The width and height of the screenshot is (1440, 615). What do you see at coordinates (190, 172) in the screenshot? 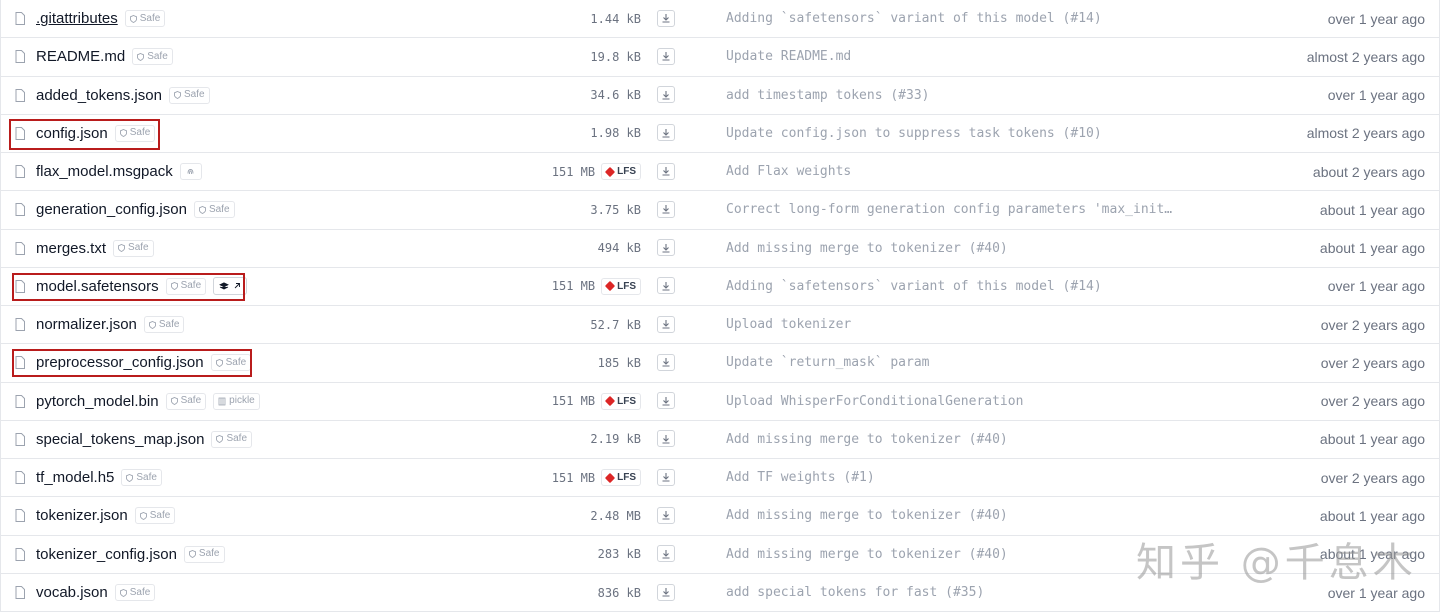
I see `scan-badge` at bounding box center [190, 172].